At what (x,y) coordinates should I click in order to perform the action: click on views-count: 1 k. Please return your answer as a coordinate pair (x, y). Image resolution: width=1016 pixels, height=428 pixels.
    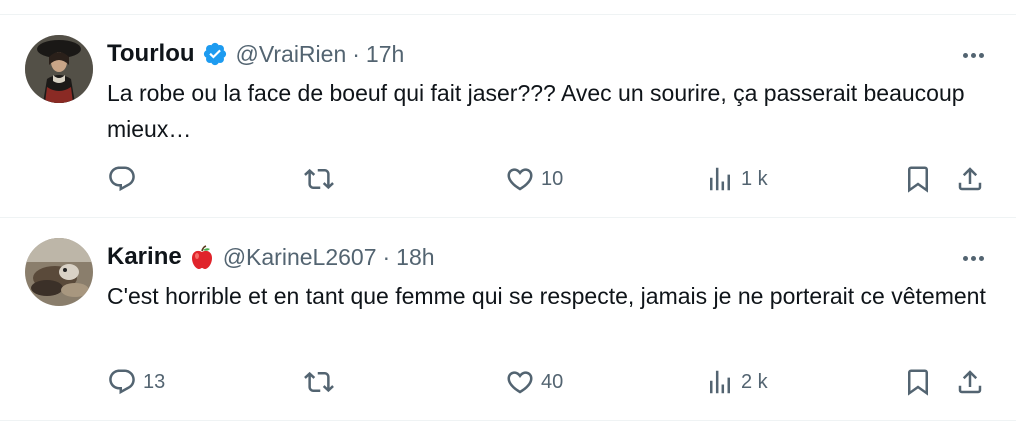
    Looking at the image, I should click on (754, 178).